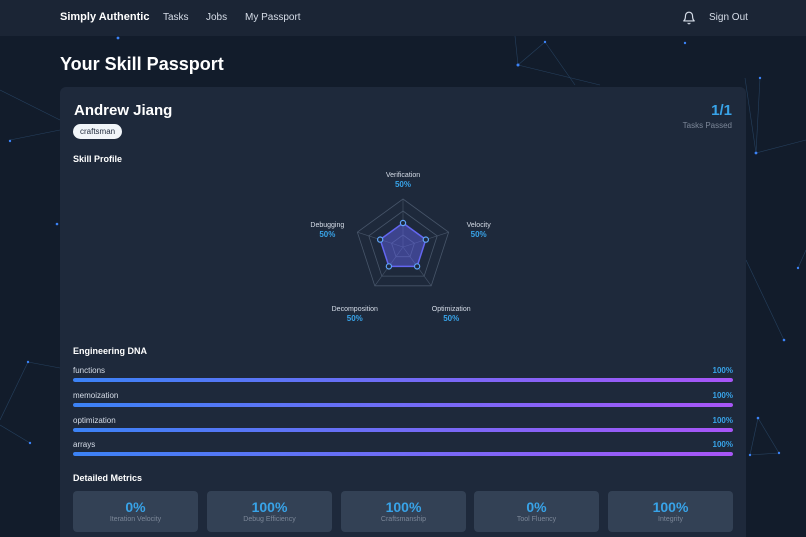 The image size is (806, 537). What do you see at coordinates (104, 17) in the screenshot?
I see `brand-logo: Simply Authentic` at bounding box center [104, 17].